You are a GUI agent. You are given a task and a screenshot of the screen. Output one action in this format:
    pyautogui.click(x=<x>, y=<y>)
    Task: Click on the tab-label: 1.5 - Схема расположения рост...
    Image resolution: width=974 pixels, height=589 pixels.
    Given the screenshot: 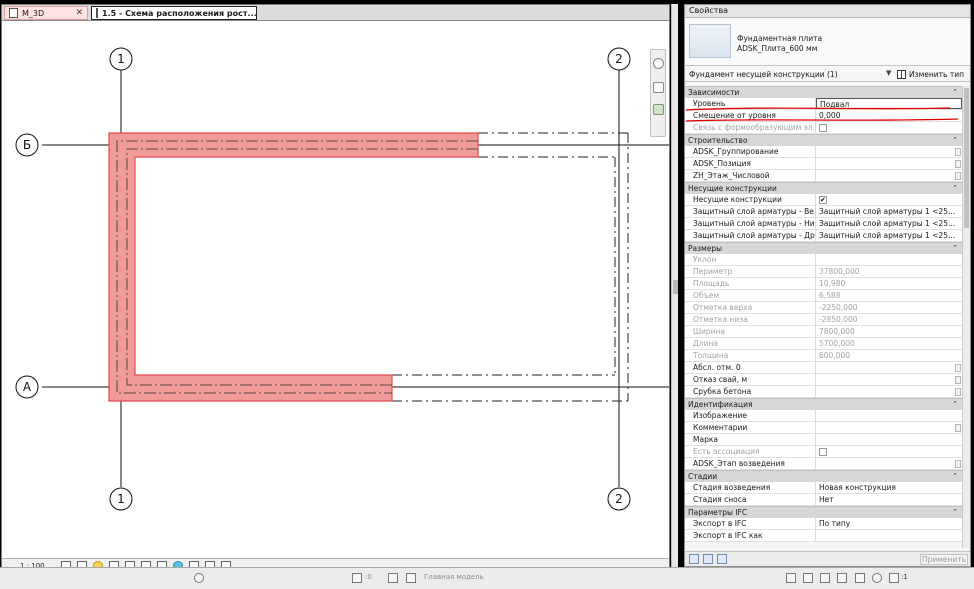 What is the action you would take?
    pyautogui.click(x=179, y=13)
    